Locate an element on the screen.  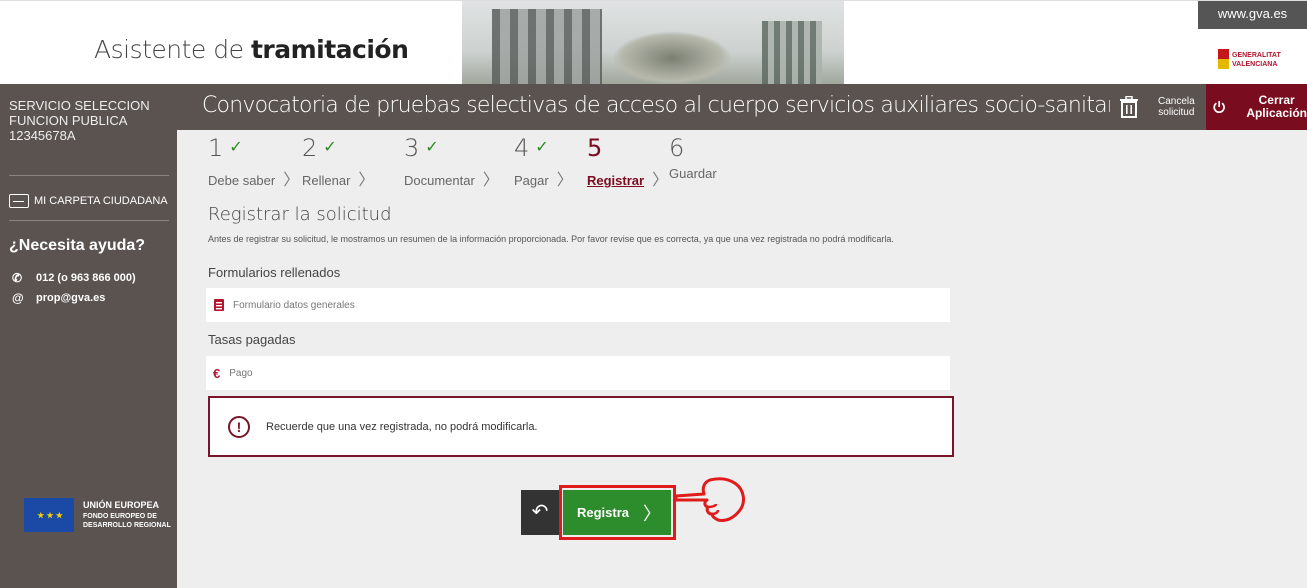
phone-contact: ✆ 012 (o 963 866 000) is located at coordinates (74, 278).